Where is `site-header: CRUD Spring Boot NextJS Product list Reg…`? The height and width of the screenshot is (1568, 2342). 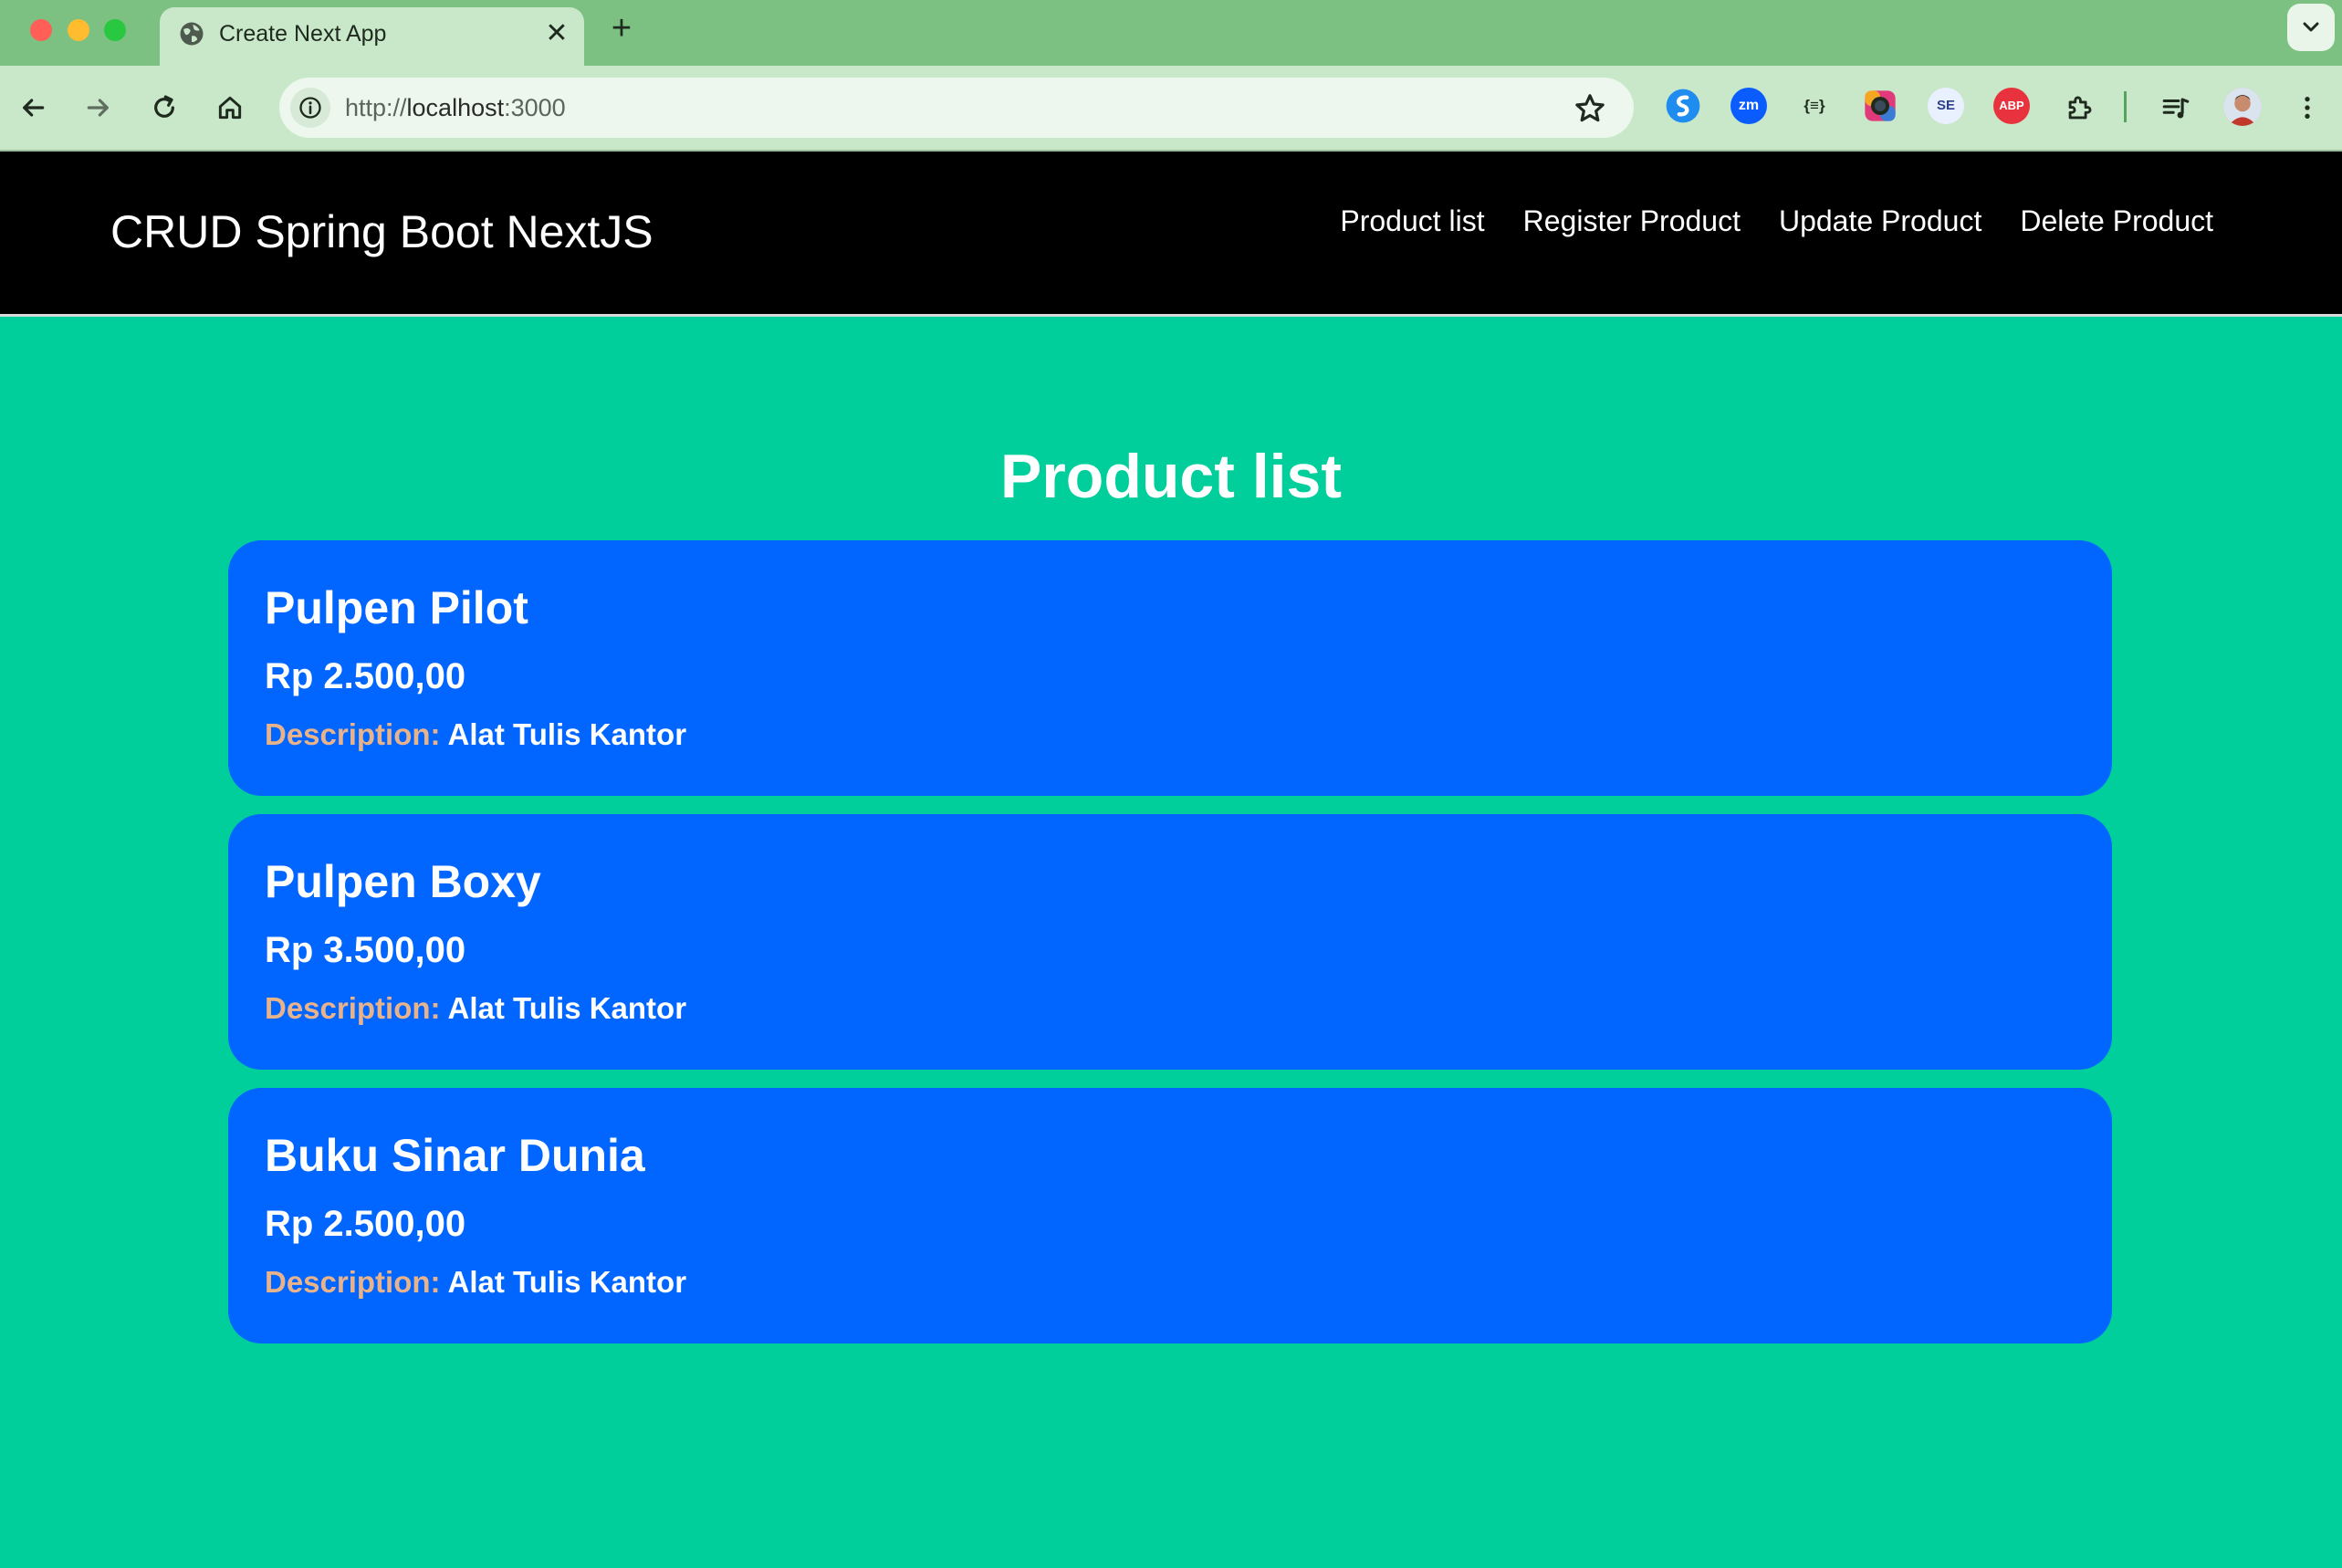 site-header: CRUD Spring Boot NextJS Product list Reg… is located at coordinates (1171, 235).